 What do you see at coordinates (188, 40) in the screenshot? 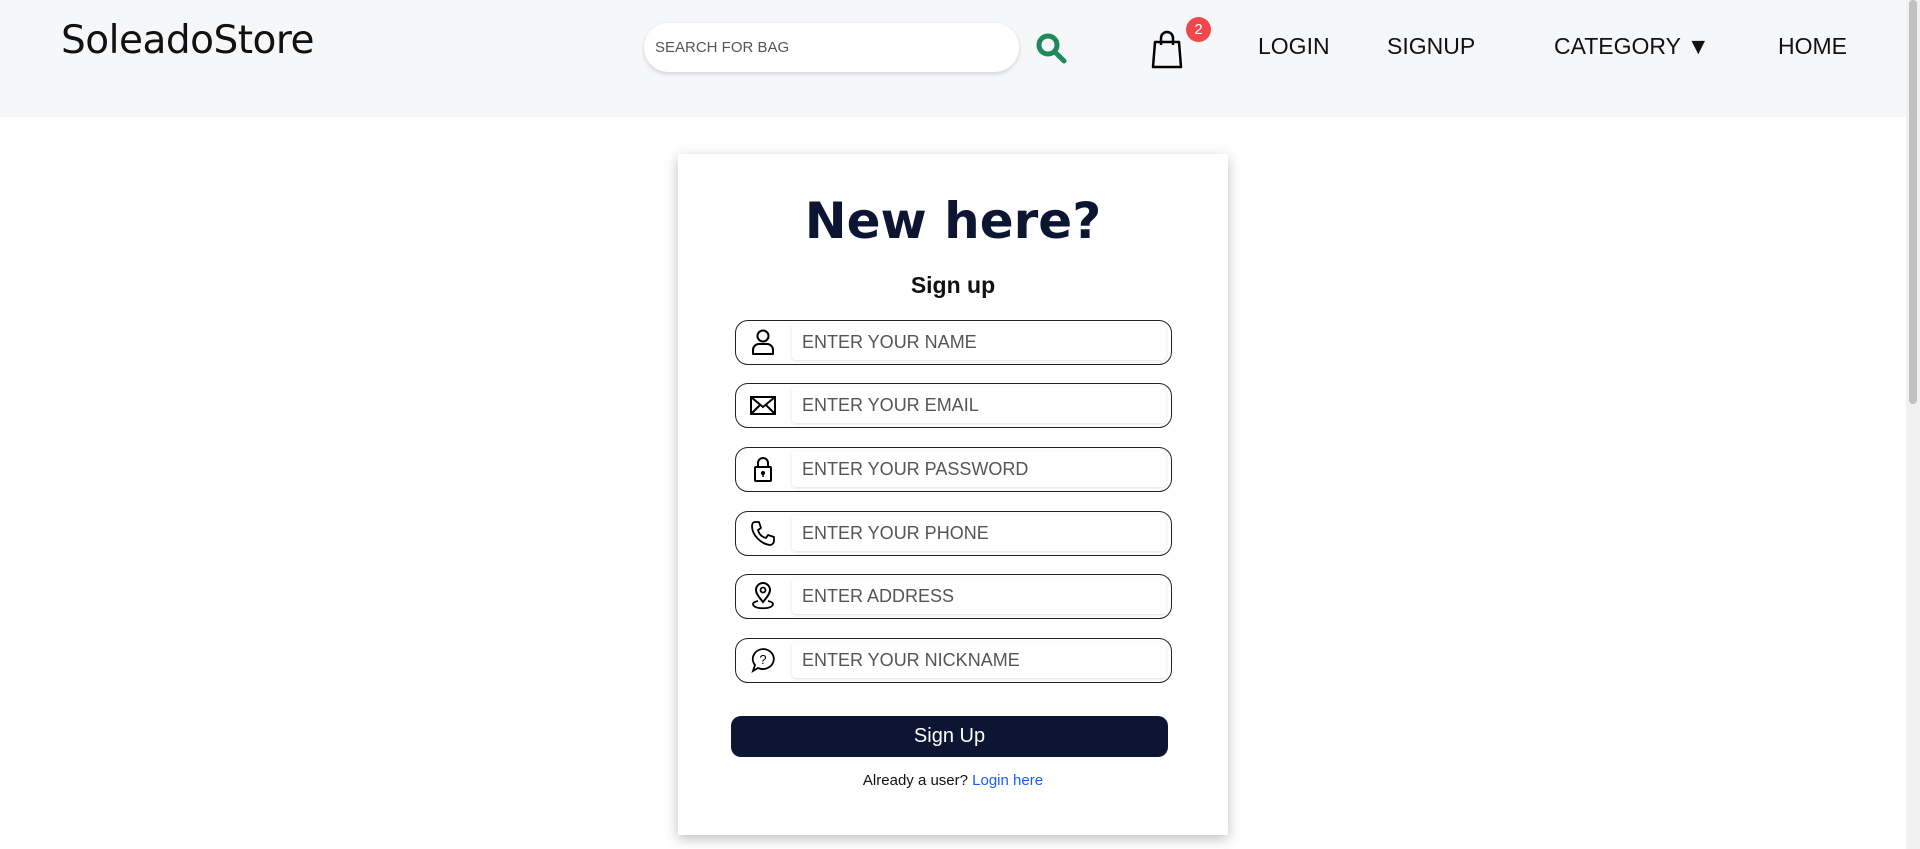
I see `site-logo: SoleadoStore` at bounding box center [188, 40].